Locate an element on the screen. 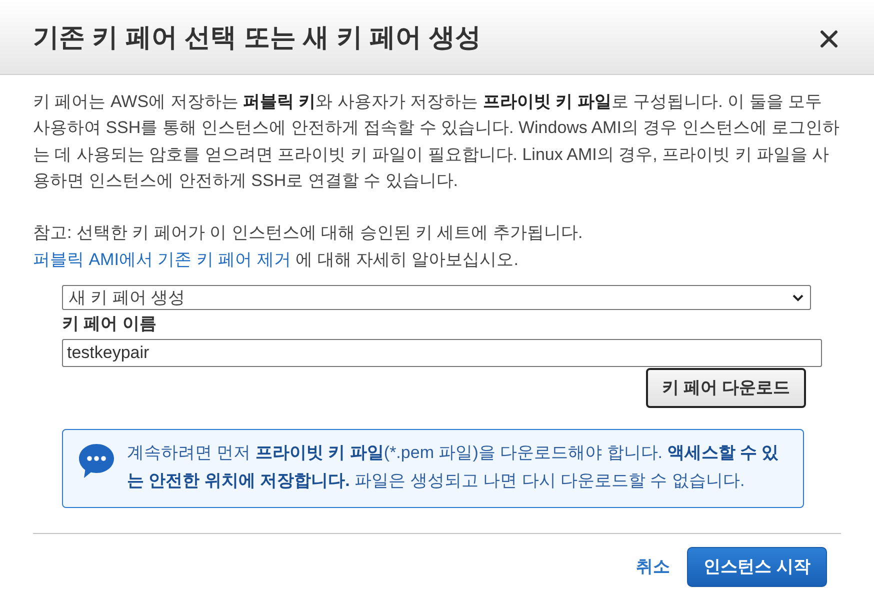  close-icon is located at coordinates (829, 39).